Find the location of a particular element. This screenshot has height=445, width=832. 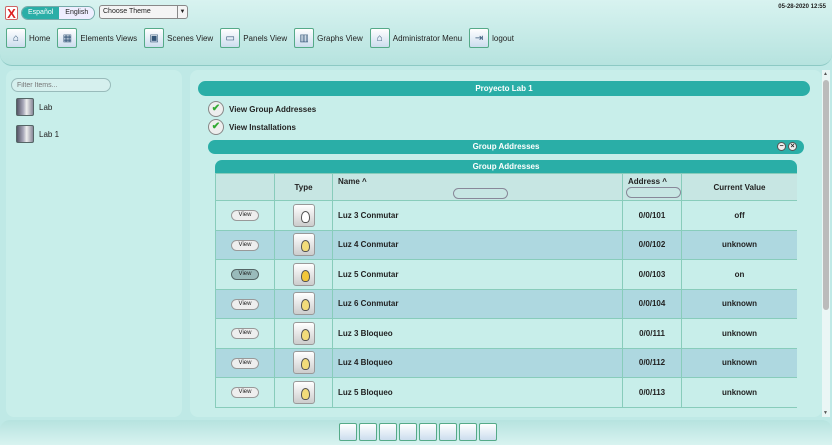

nav-label: Scenes View is located at coordinates (190, 38).